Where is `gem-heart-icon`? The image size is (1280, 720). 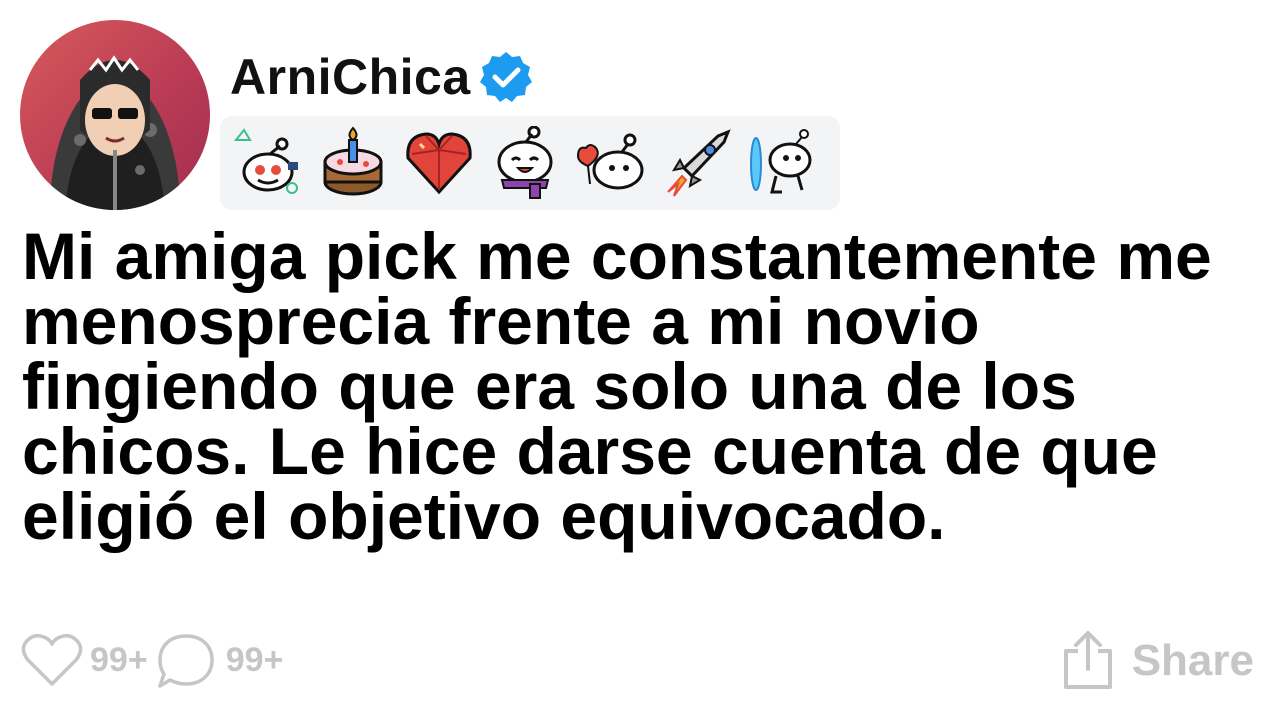 gem-heart-icon is located at coordinates (439, 163).